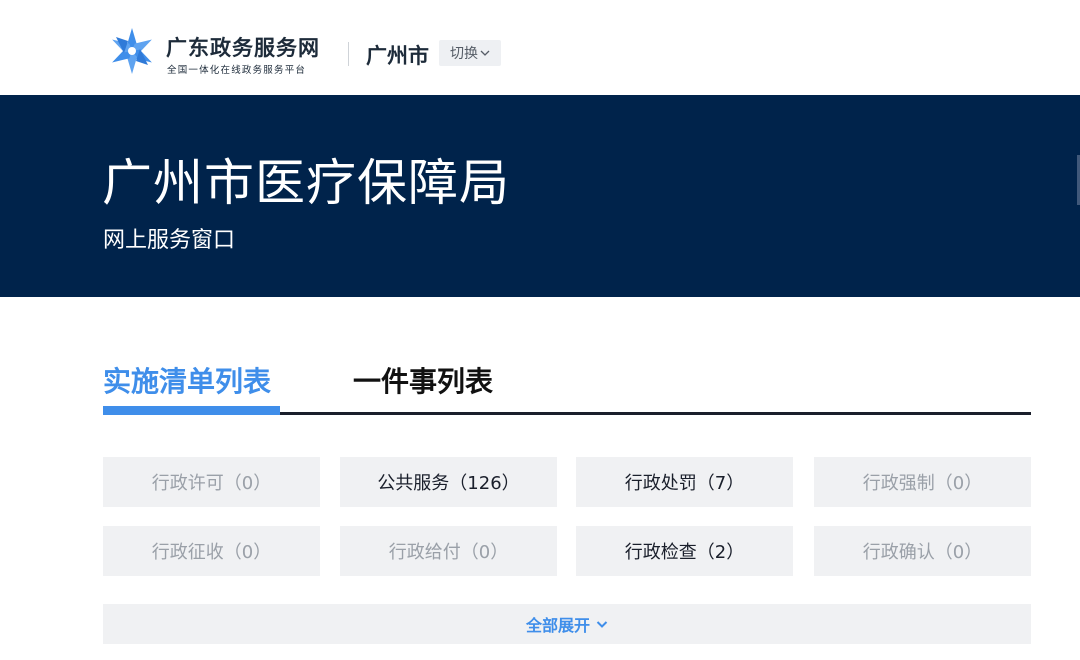  I want to click on category-administrative-confirmation: 行政确认（0）, so click(922, 551).